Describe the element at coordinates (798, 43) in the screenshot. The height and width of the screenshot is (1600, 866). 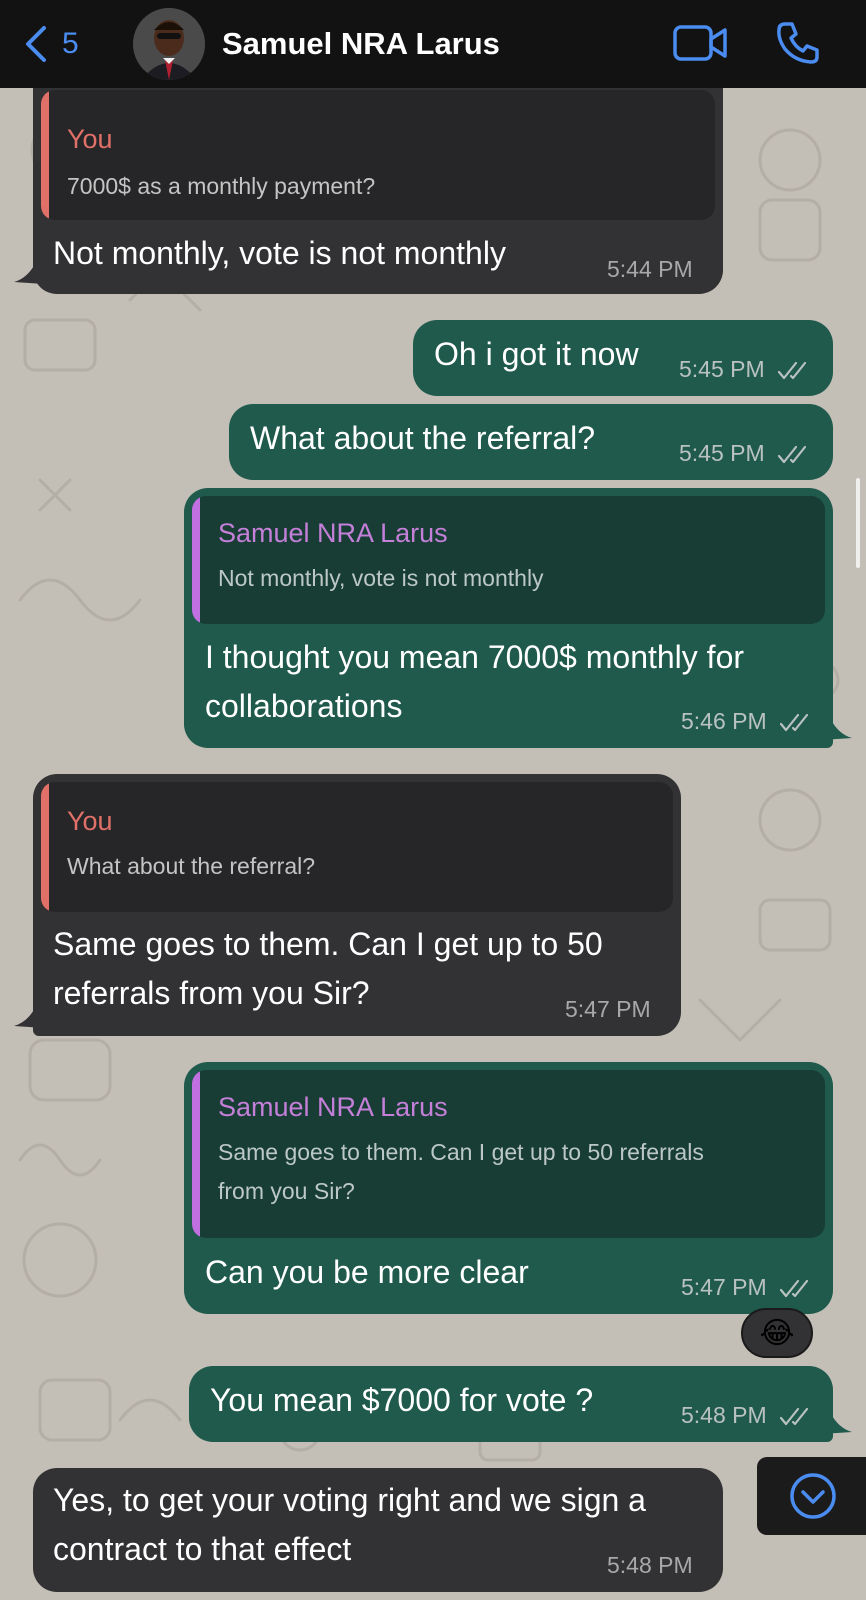
I see `phone-icon` at that location.